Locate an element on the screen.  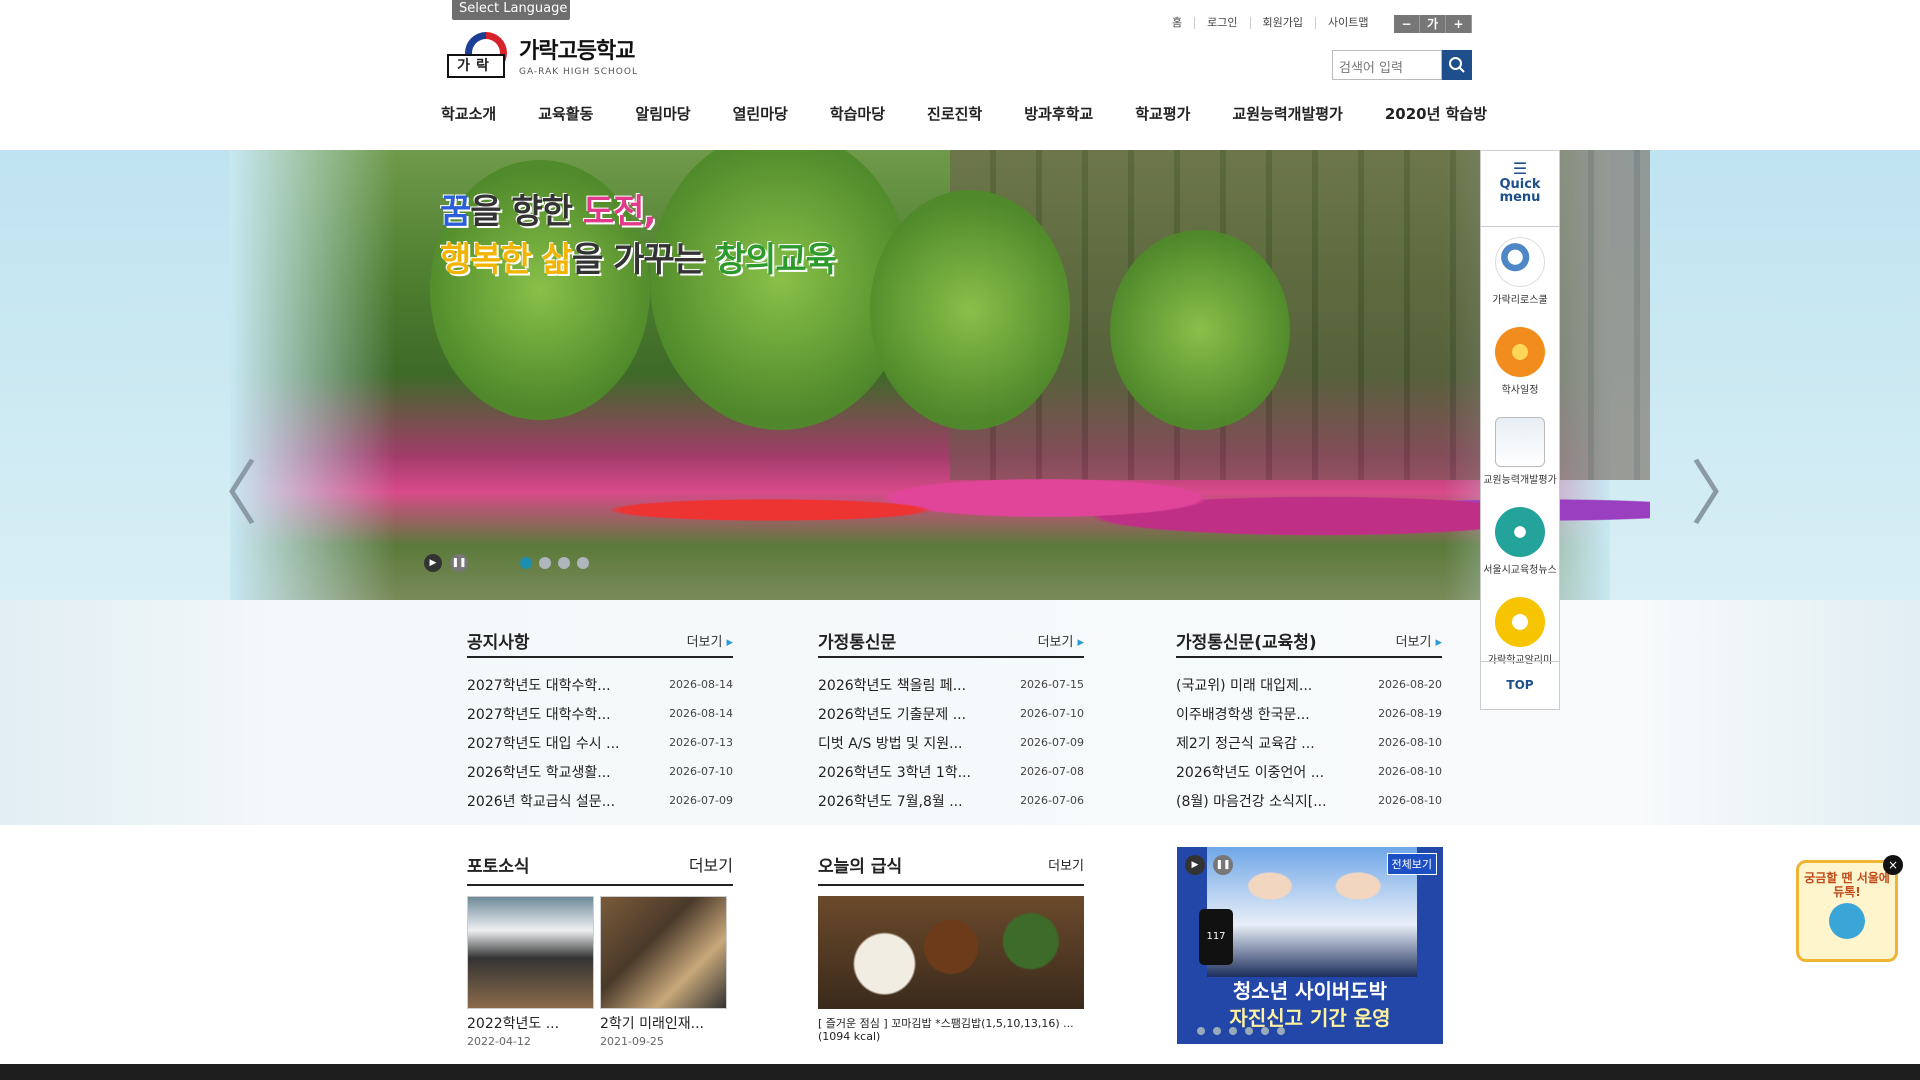
school-logo: 가락 가락고등학교 GA-RAK HIGH SCHOOL is located at coordinates (542, 55).